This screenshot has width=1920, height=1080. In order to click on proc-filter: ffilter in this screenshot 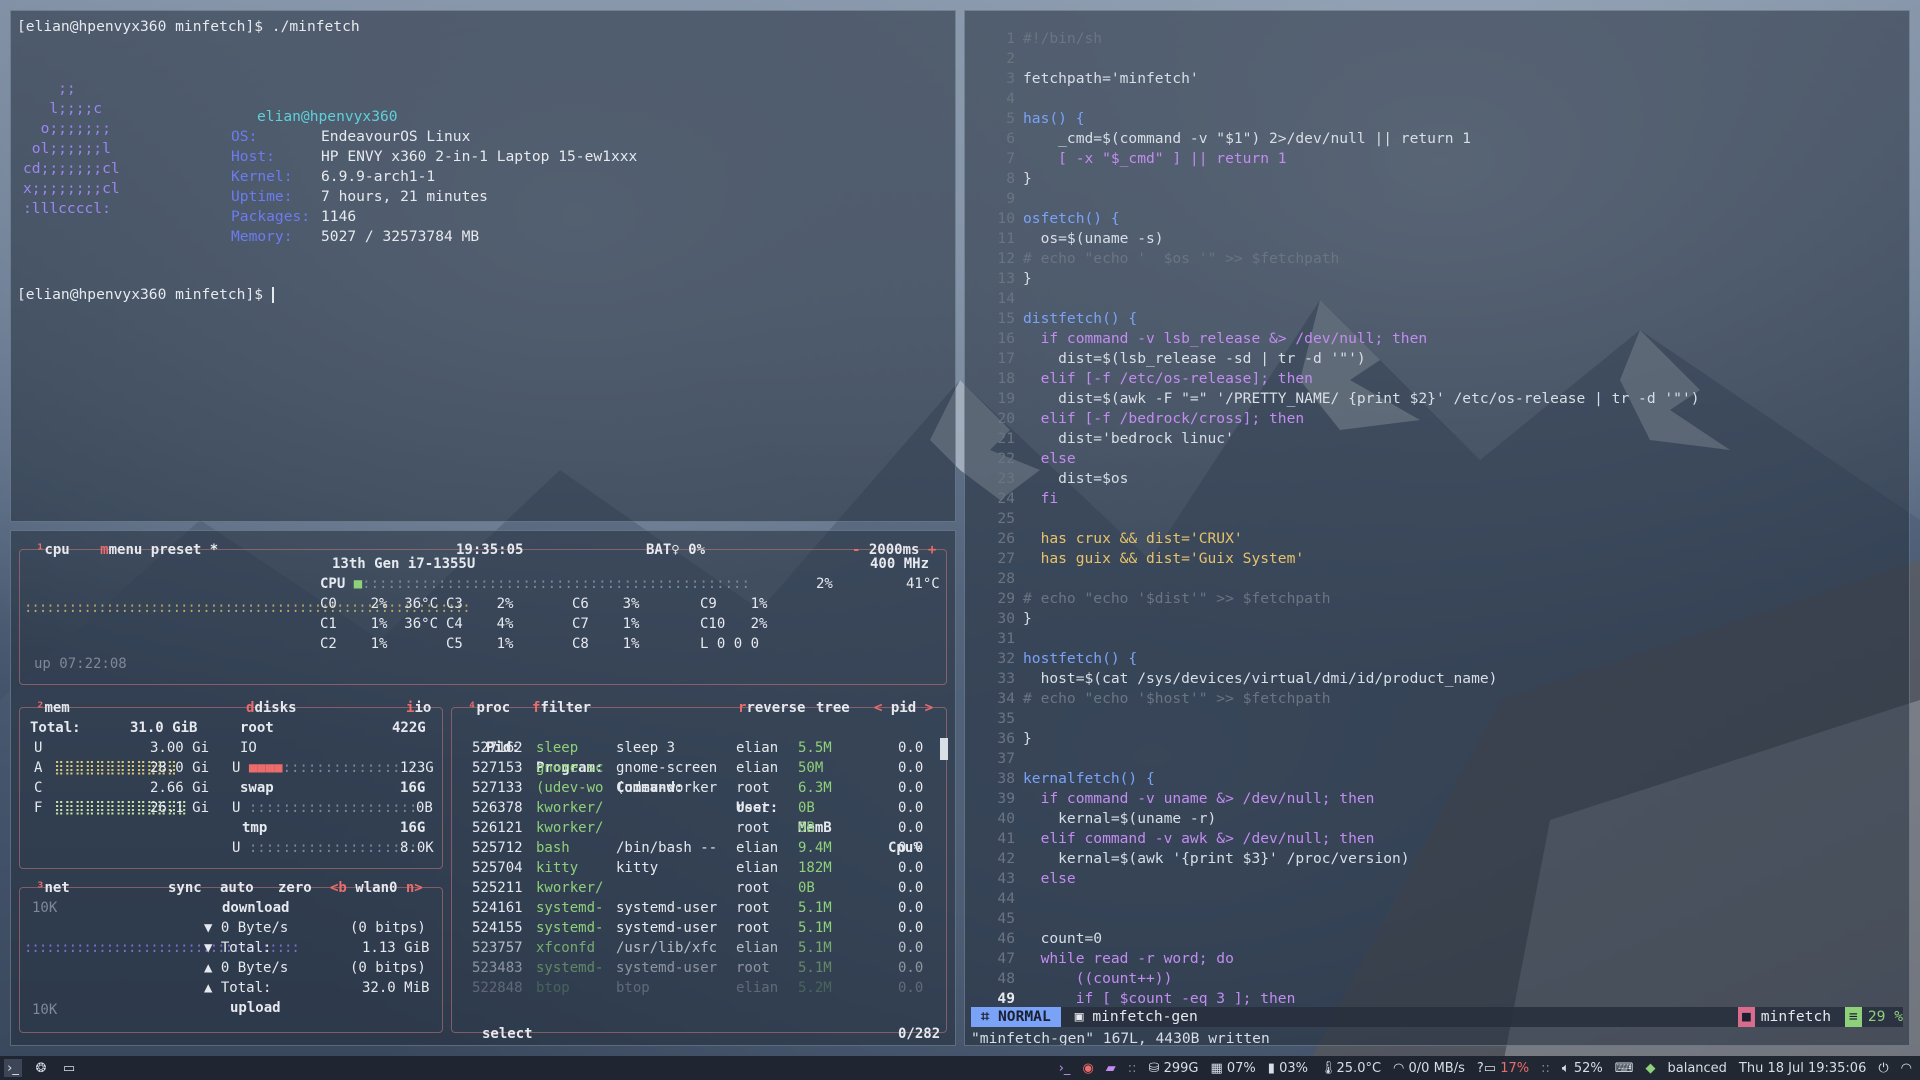, I will do `click(561, 708)`.